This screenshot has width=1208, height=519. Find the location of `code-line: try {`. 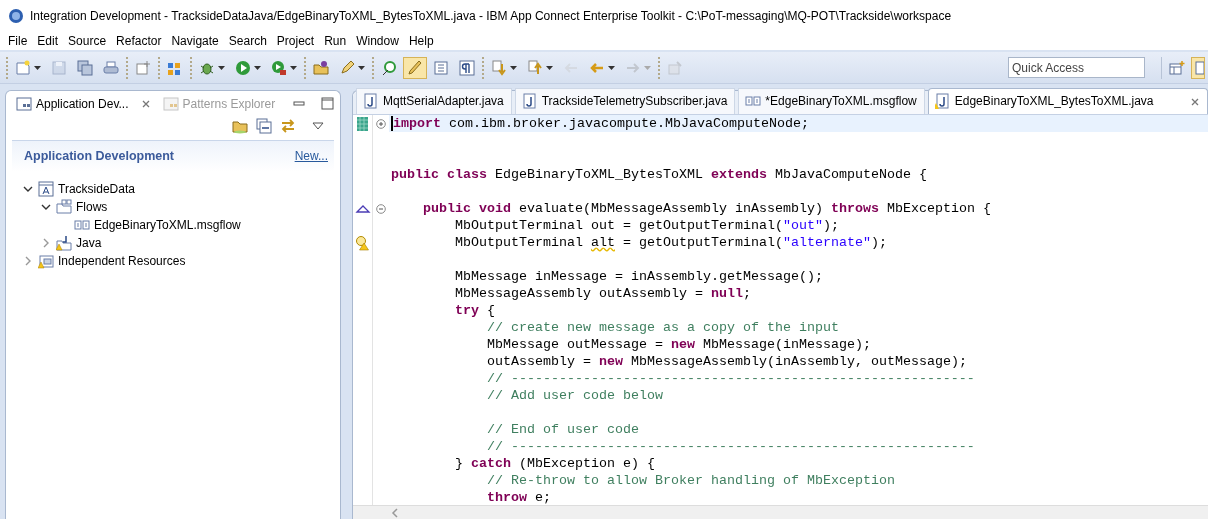

code-line: try { is located at coordinates (475, 310).